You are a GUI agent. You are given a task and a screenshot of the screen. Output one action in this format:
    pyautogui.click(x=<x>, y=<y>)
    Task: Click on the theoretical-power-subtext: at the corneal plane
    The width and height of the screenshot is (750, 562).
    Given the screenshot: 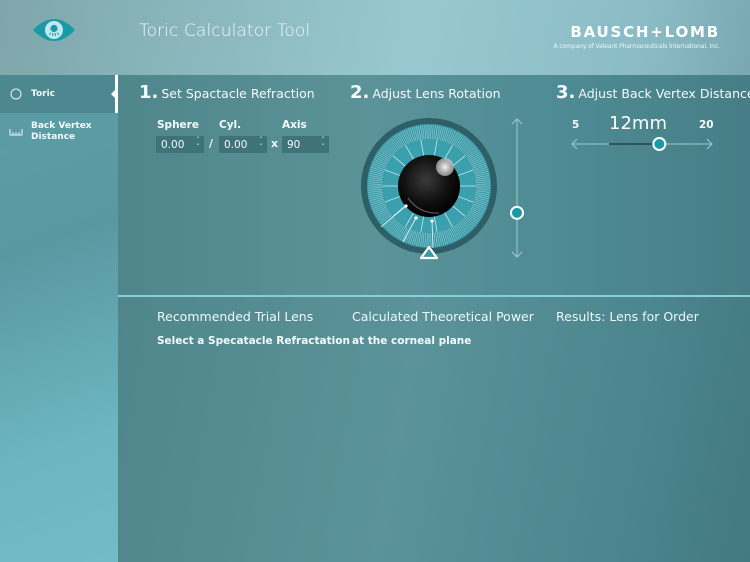 What is the action you would take?
    pyautogui.click(x=412, y=341)
    